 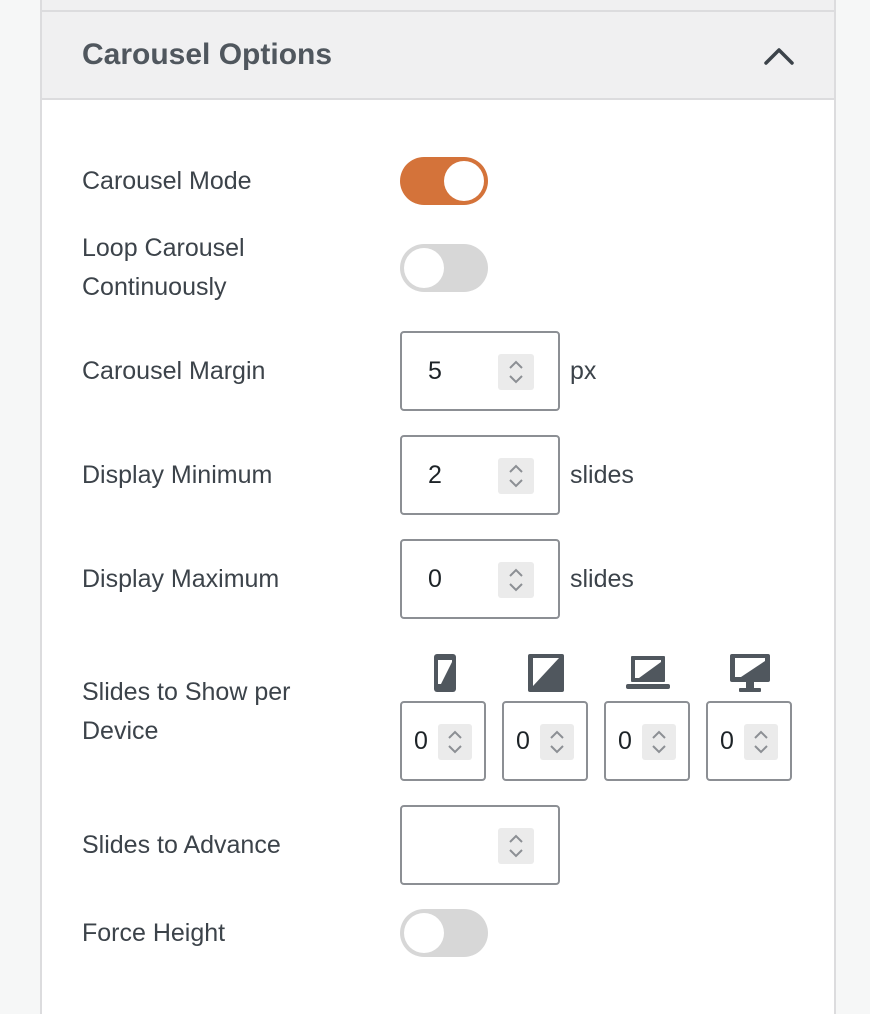 I want to click on panel-header: Carousel Options, so click(x=438, y=56).